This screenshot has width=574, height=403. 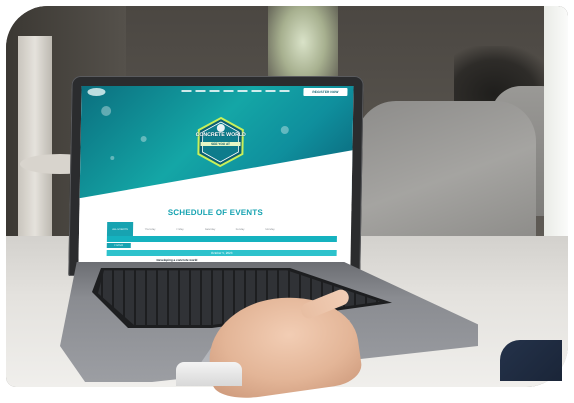 What do you see at coordinates (221, 253) in the screenshot?
I see `date-header: October 5, 2023` at bounding box center [221, 253].